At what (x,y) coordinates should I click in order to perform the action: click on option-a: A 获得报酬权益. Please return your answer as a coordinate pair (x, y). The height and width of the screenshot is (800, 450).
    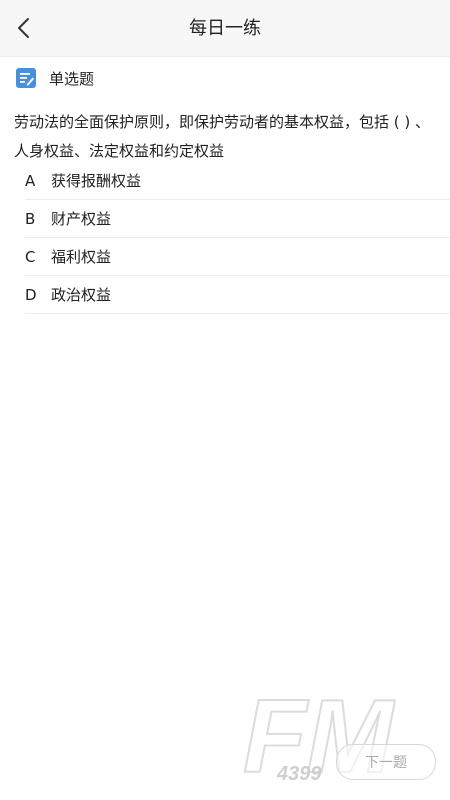
    Looking at the image, I should click on (237, 181).